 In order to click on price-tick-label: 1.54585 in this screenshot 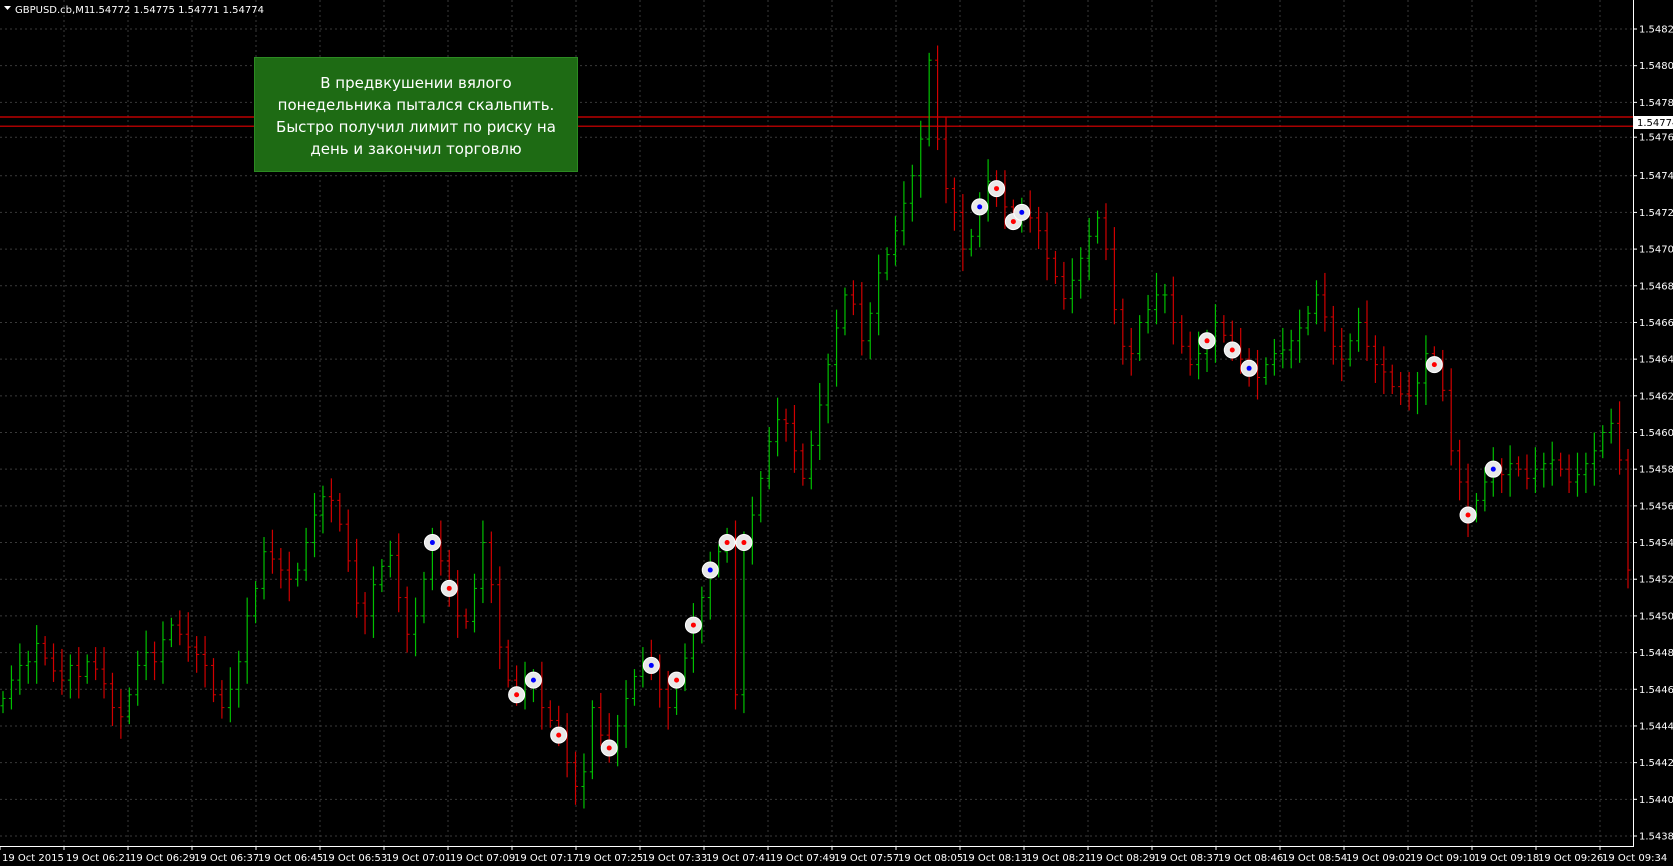, I will do `click(1656, 470)`.